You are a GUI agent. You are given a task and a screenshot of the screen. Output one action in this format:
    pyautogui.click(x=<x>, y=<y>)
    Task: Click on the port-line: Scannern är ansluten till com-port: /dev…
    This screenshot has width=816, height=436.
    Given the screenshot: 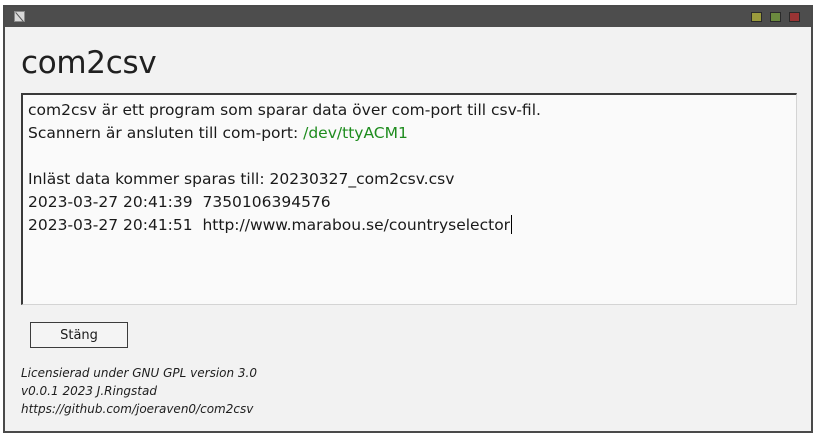 What is the action you would take?
    pyautogui.click(x=412, y=133)
    